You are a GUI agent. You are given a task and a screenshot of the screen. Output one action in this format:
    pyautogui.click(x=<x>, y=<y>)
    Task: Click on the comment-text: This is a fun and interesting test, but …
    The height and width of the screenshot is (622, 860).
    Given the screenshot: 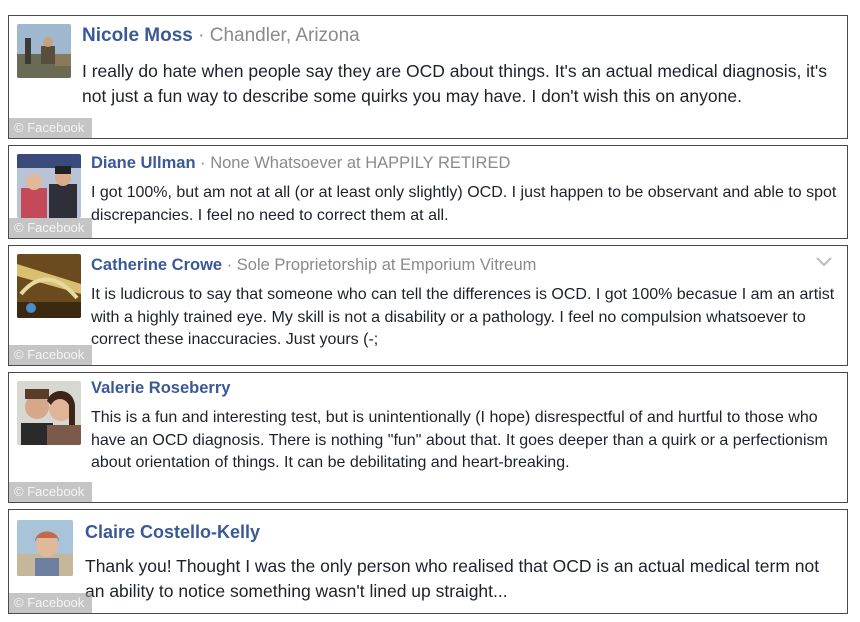 What is the action you would take?
    pyautogui.click(x=459, y=440)
    